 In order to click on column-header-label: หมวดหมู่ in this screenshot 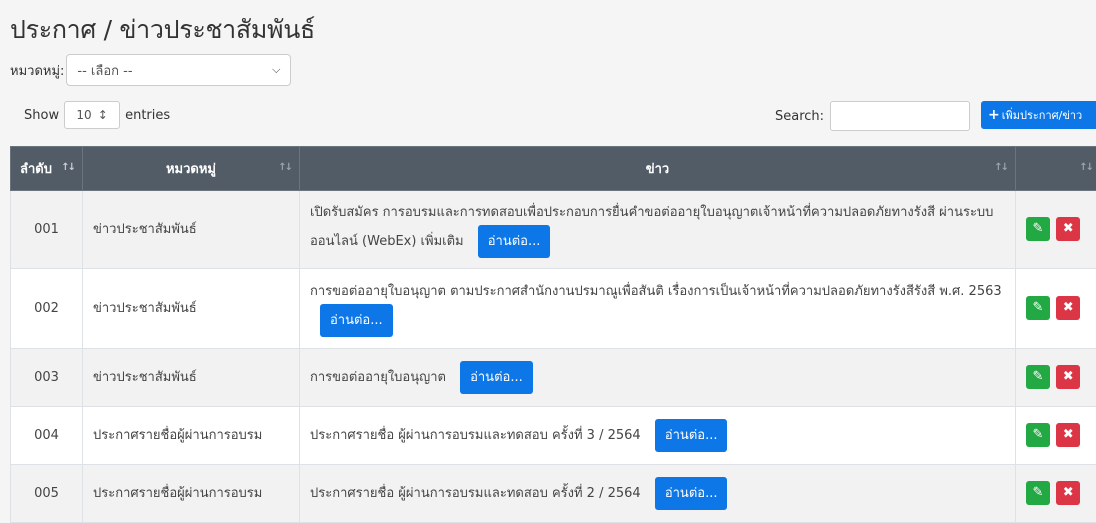, I will do `click(191, 169)`.